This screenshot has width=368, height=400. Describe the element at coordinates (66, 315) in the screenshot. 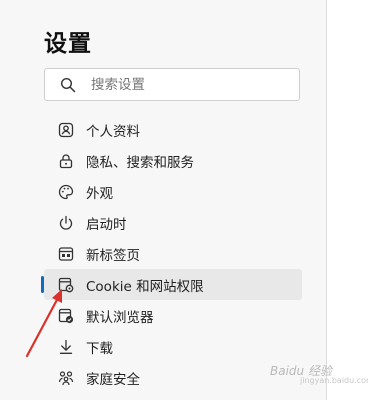

I see `default-browser-icon` at that location.